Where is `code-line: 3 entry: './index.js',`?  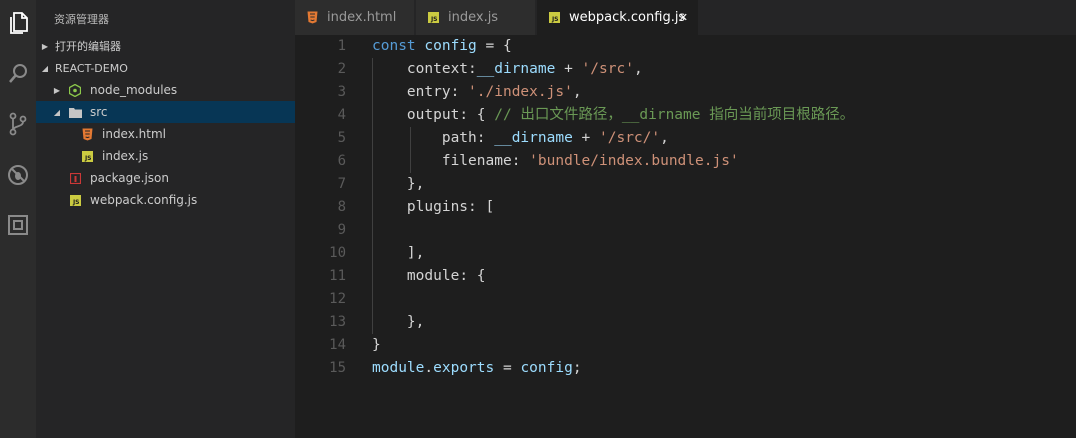 code-line: 3 entry: './index.js', is located at coordinates (685, 92).